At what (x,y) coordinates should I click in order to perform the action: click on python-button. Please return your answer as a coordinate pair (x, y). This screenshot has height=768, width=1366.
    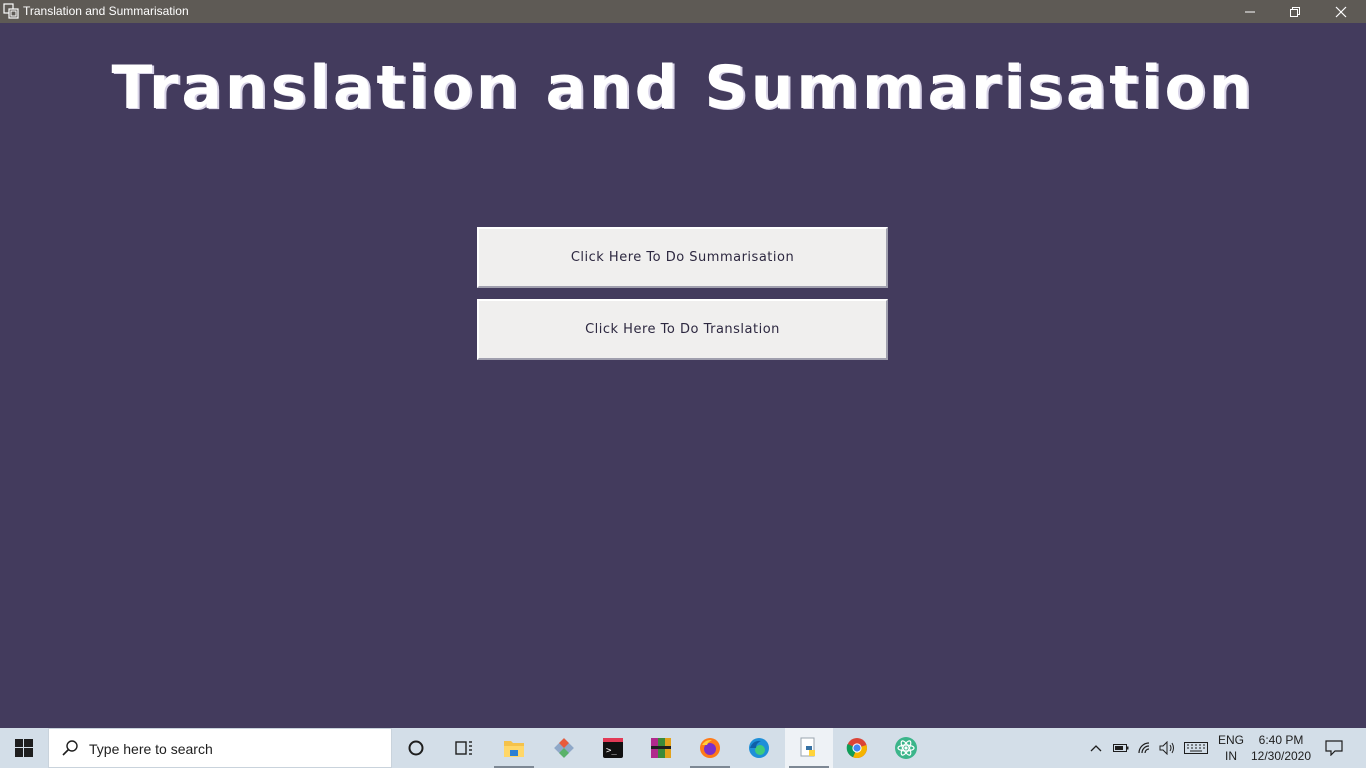
    Looking at the image, I should click on (809, 748).